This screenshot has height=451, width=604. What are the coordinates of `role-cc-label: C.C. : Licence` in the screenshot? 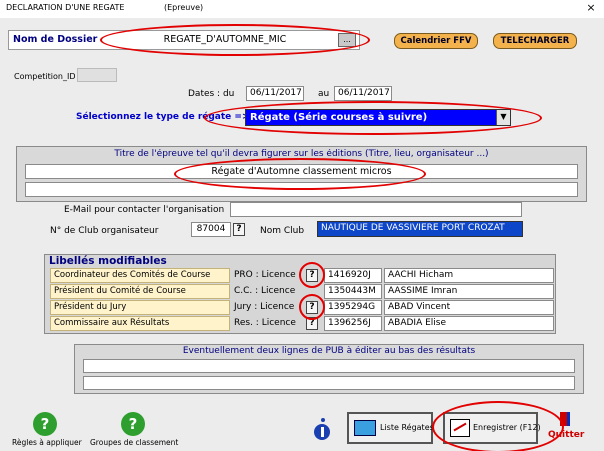 It's located at (265, 291).